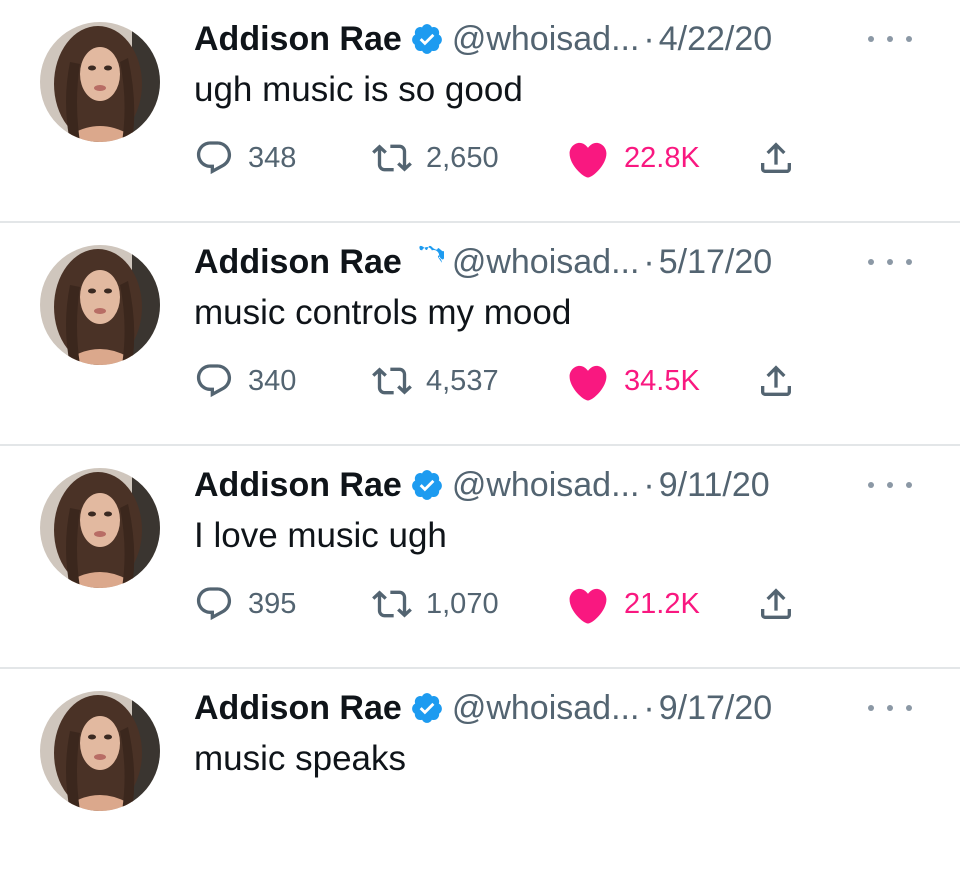  I want to click on like-button: 21.2K, so click(633, 604).